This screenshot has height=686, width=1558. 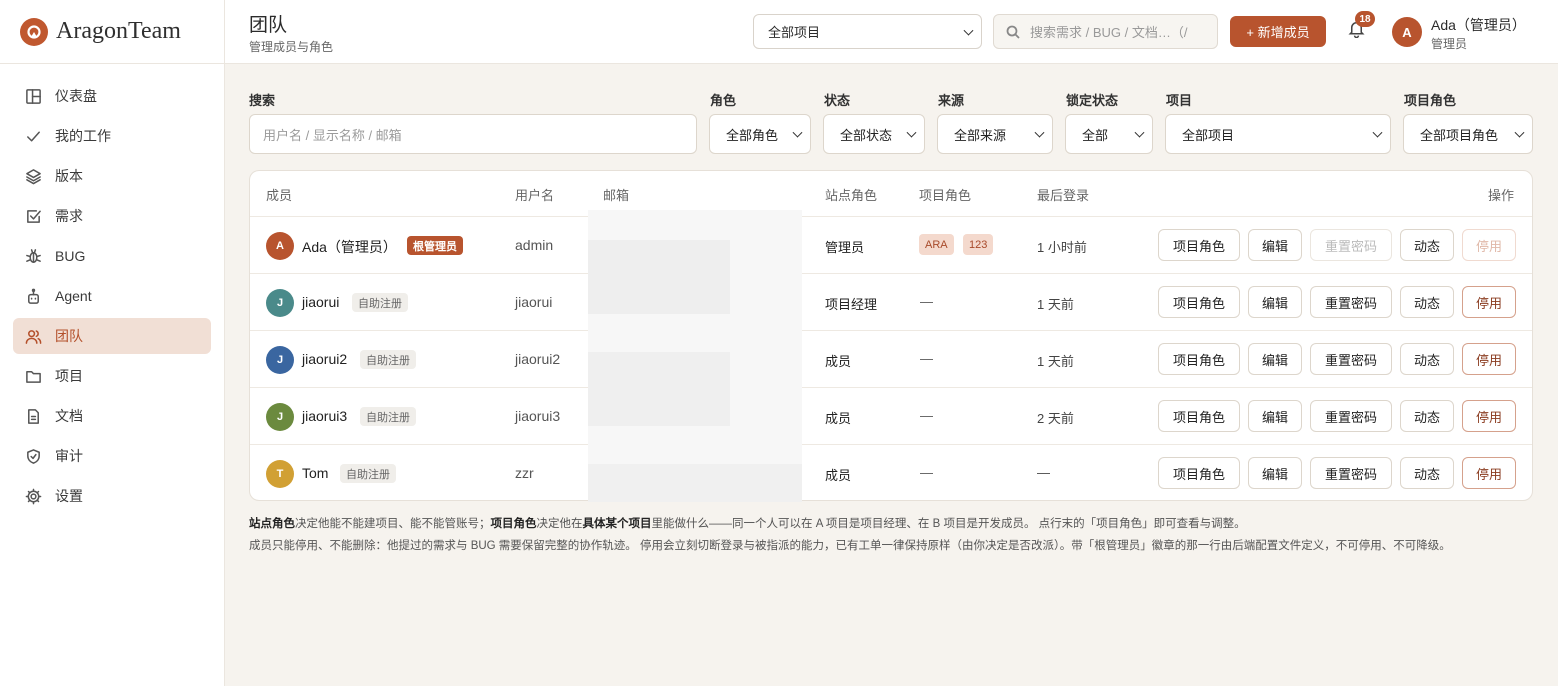 What do you see at coordinates (112, 336) in the screenshot?
I see `sidebar-item-team: 团队` at bounding box center [112, 336].